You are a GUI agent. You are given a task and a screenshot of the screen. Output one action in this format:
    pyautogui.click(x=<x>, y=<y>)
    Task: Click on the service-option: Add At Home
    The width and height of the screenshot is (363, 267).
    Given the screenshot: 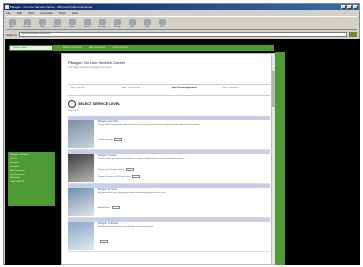 What is the action you would take?
    pyautogui.click(x=109, y=207)
    